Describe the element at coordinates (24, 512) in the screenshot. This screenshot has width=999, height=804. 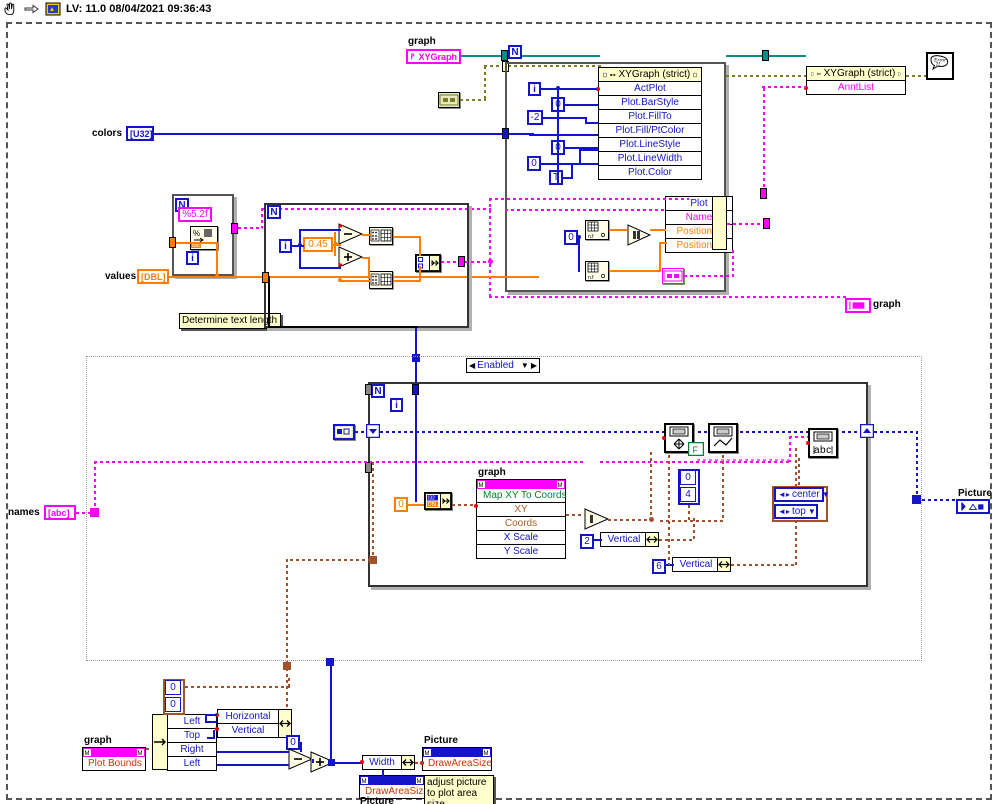
I see `names-terminal-label: names` at that location.